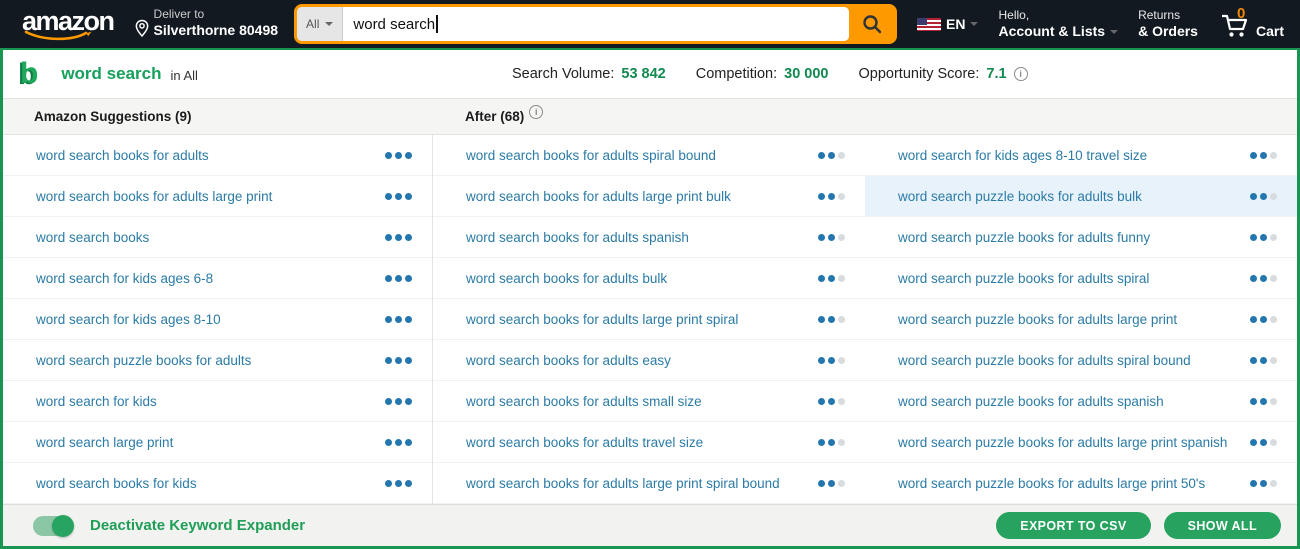 Image resolution: width=1300 pixels, height=549 pixels. What do you see at coordinates (29, 74) in the screenshot?
I see `bookbeam-logo: b` at bounding box center [29, 74].